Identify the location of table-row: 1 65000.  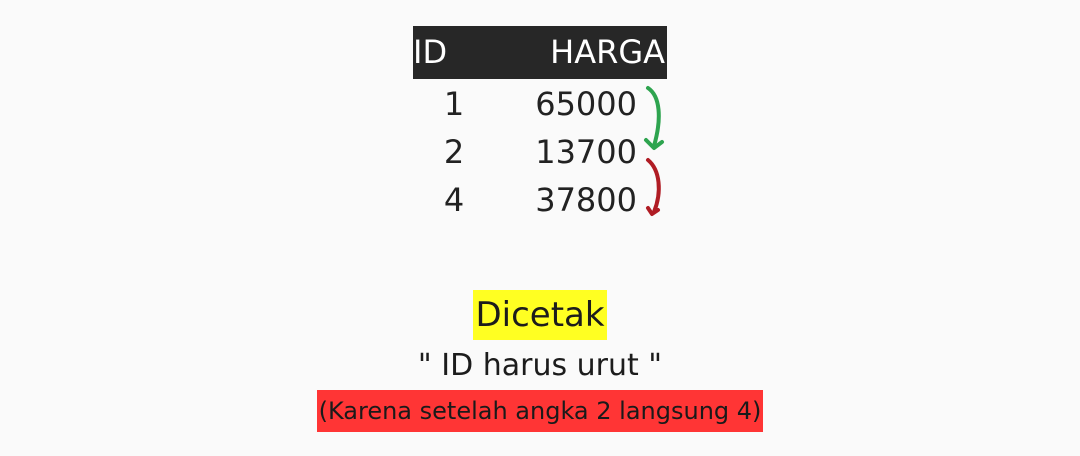
(540, 104).